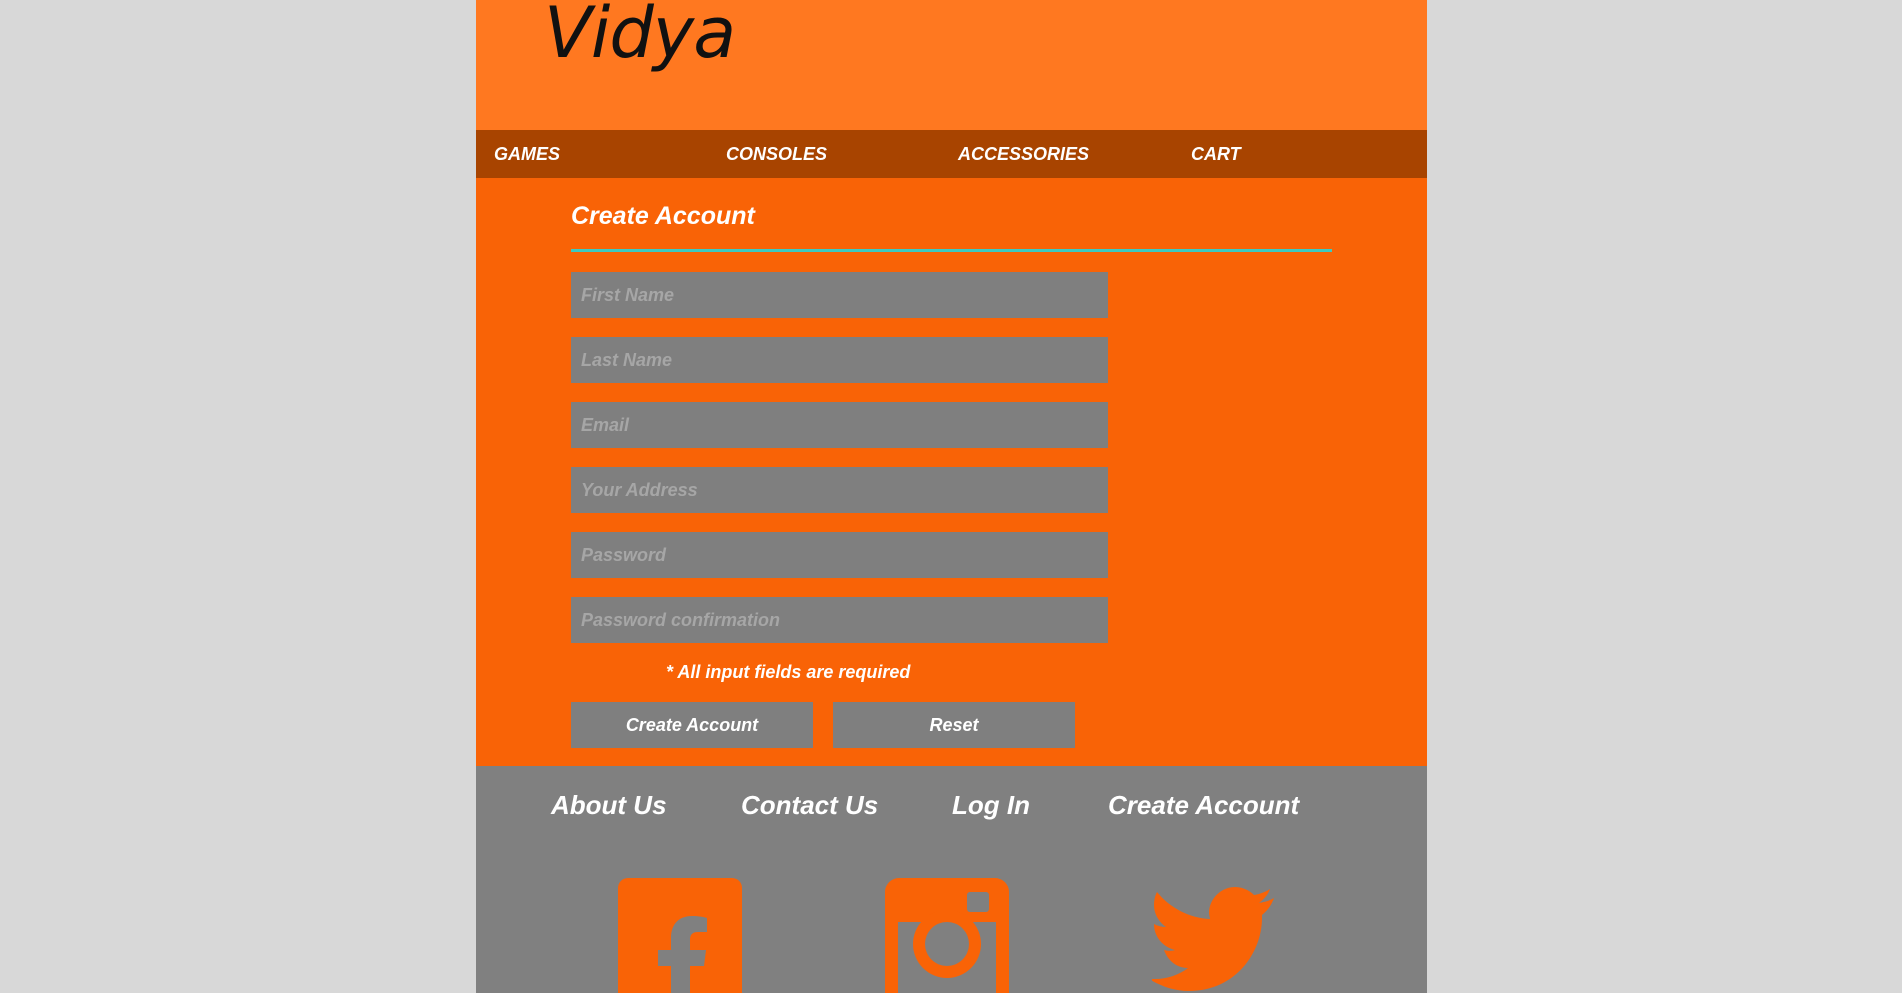 This screenshot has height=996, width=1902. What do you see at coordinates (951, 154) in the screenshot?
I see `main-nav: GAMES CONSOLES ACCESSORIES CART` at bounding box center [951, 154].